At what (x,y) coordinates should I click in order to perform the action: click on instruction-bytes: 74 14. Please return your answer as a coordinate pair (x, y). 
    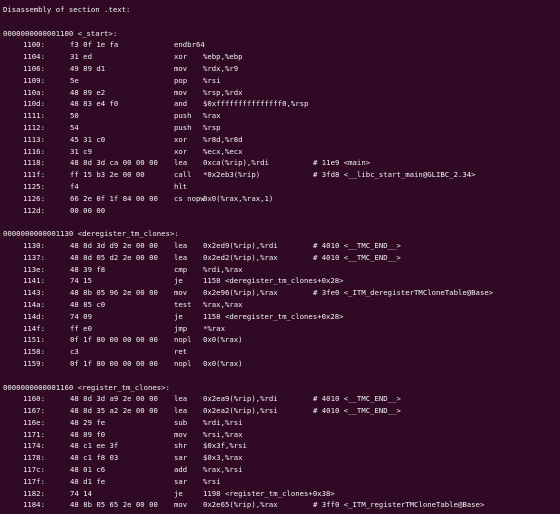
    Looking at the image, I should click on (81, 493).